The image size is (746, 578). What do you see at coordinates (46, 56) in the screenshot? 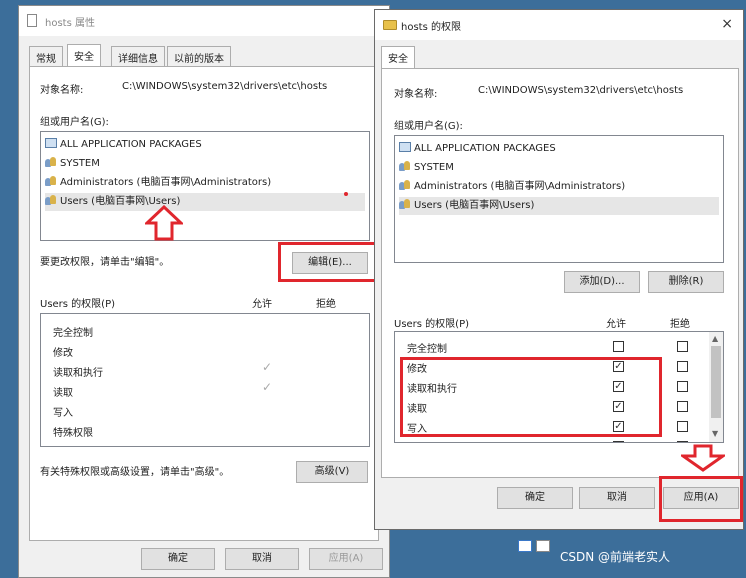
I see `tab-general: 常规` at bounding box center [46, 56].